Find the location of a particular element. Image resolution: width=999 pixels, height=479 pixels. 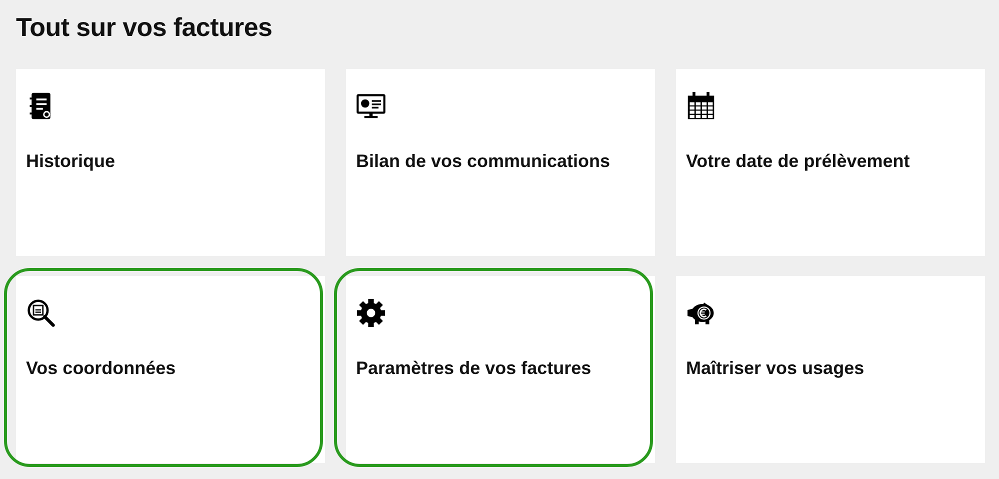

card-label: Maîtriser vos usages is located at coordinates (775, 368).